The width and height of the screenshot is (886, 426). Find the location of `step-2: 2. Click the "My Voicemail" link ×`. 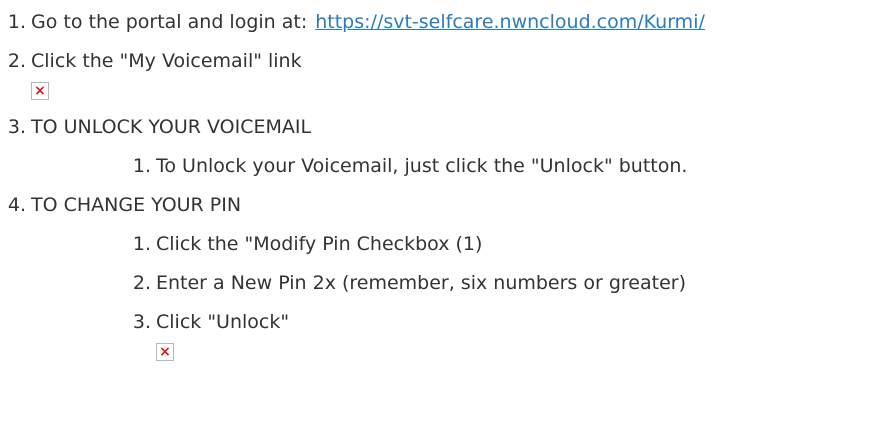

step-2: 2. Click the "My Voicemail" link × is located at coordinates (442, 75).